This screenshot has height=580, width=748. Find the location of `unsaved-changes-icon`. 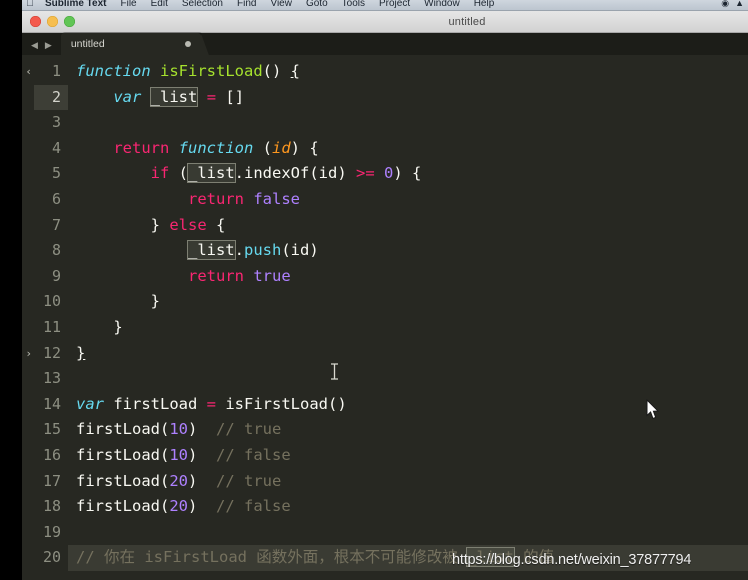

unsaved-changes-icon is located at coordinates (187, 44).